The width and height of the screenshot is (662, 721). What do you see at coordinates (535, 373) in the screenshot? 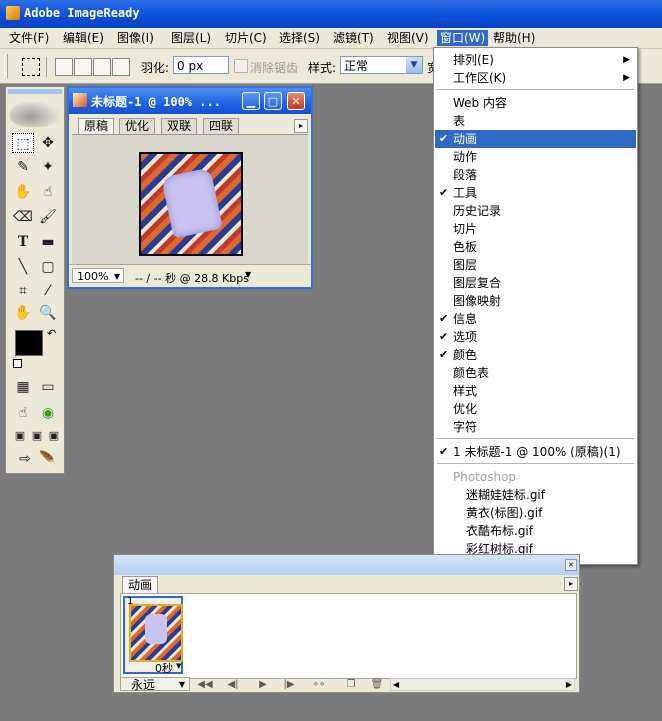
I see `window-menu-item: 颜色表` at bounding box center [535, 373].